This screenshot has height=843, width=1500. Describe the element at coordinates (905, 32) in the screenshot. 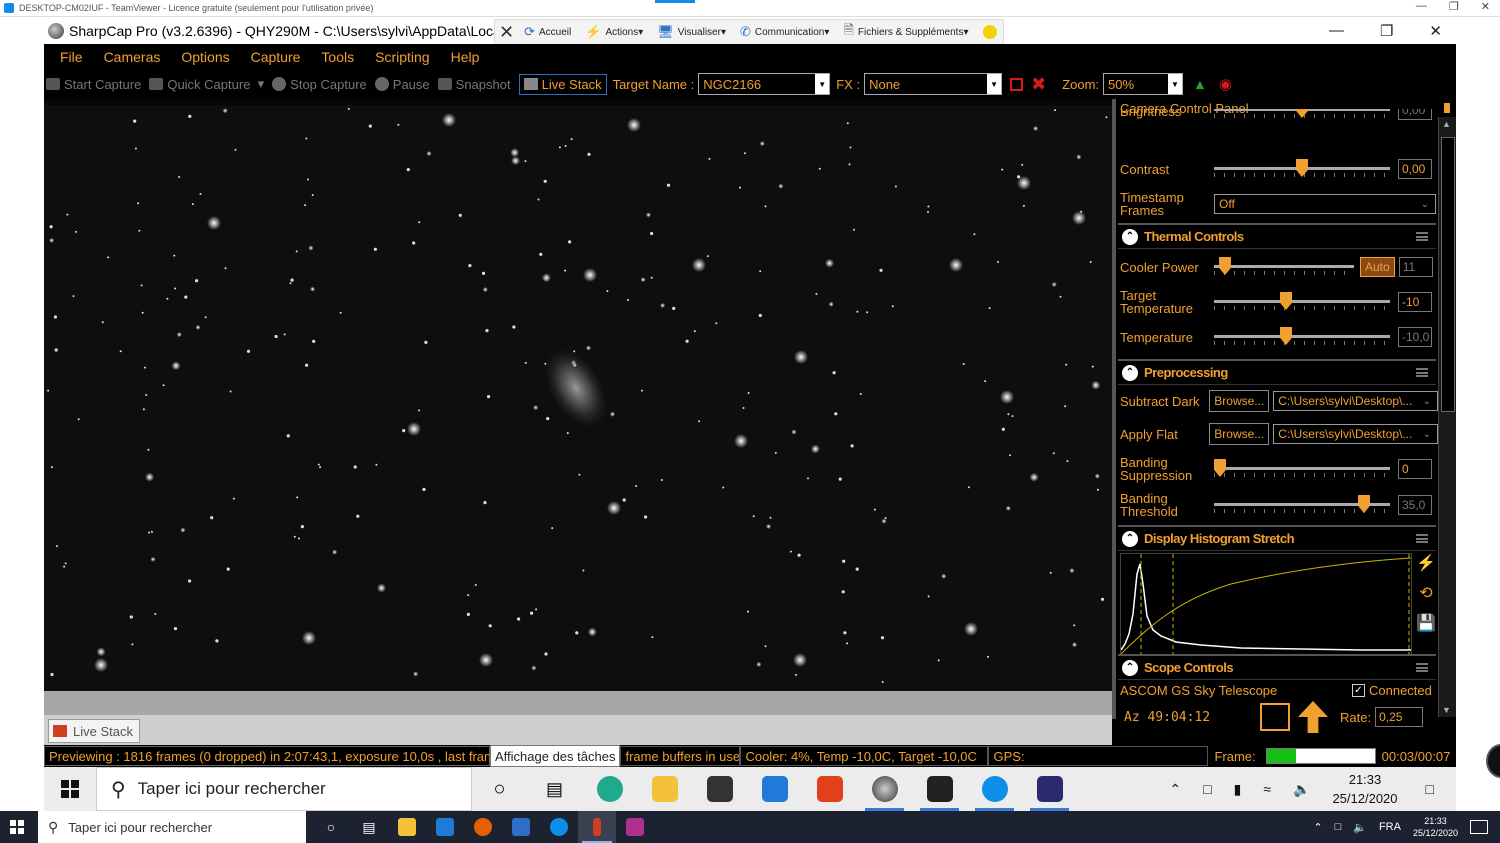

I see `tv-files-button: 🗎 Fichiers & Suppléments ▾` at that location.